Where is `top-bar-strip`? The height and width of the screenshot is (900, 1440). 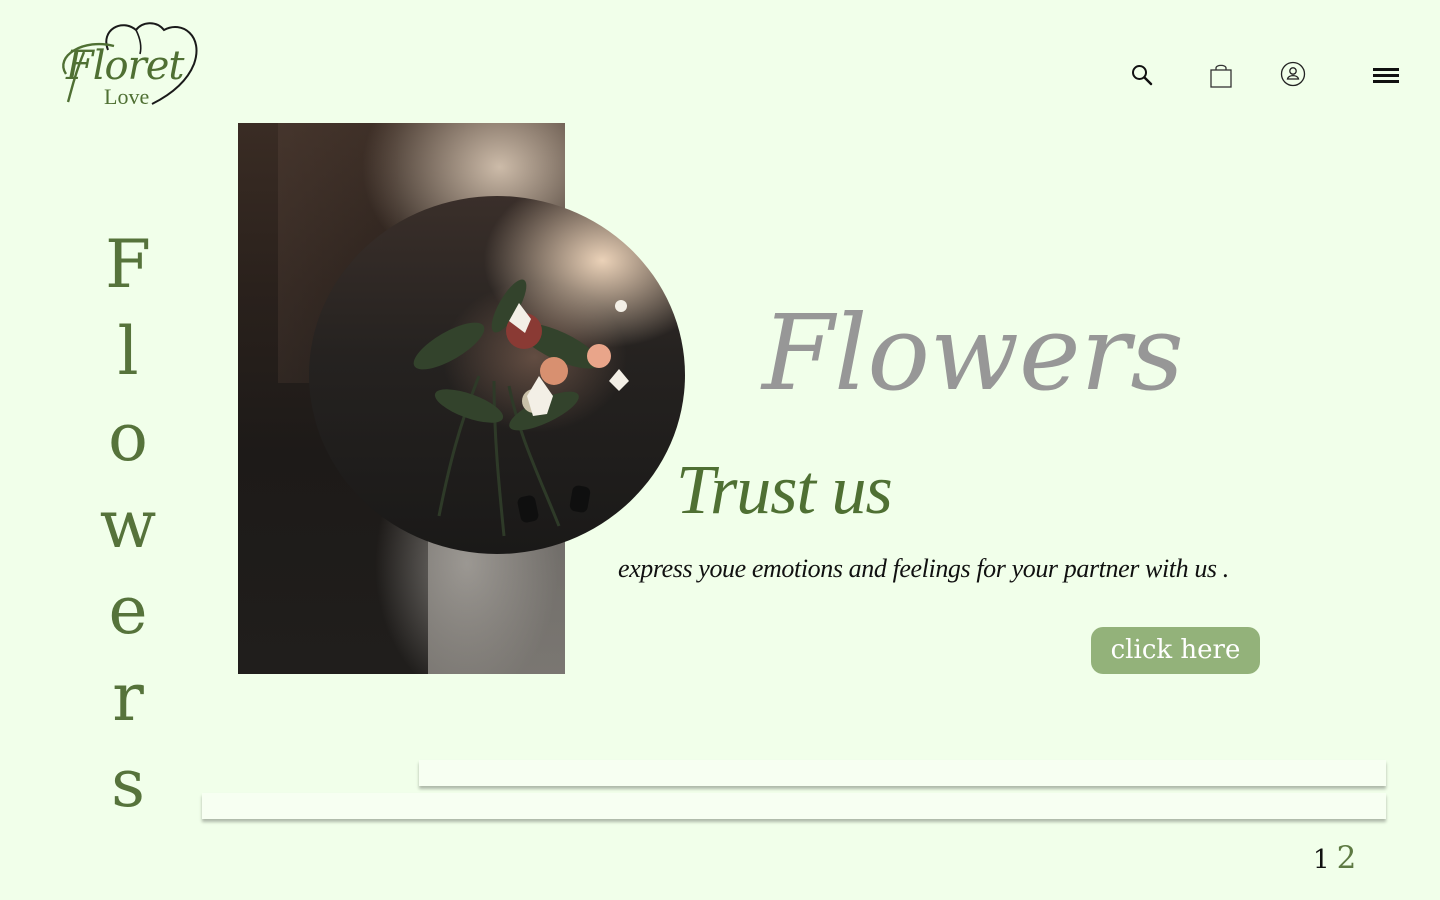
top-bar-strip is located at coordinates (902, 773).